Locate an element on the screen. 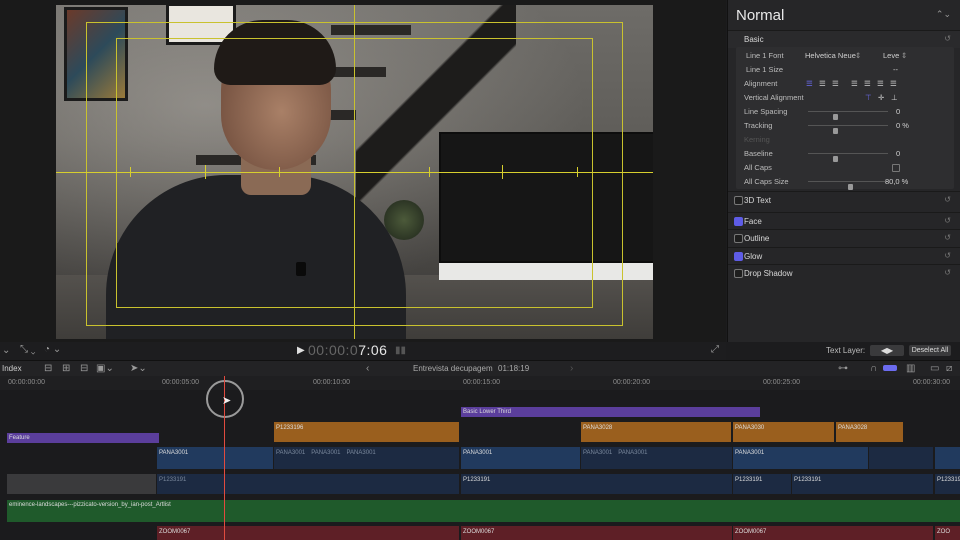 This screenshot has width=960, height=540. text-layer-prev-next: ◀▶ is located at coordinates (887, 350).